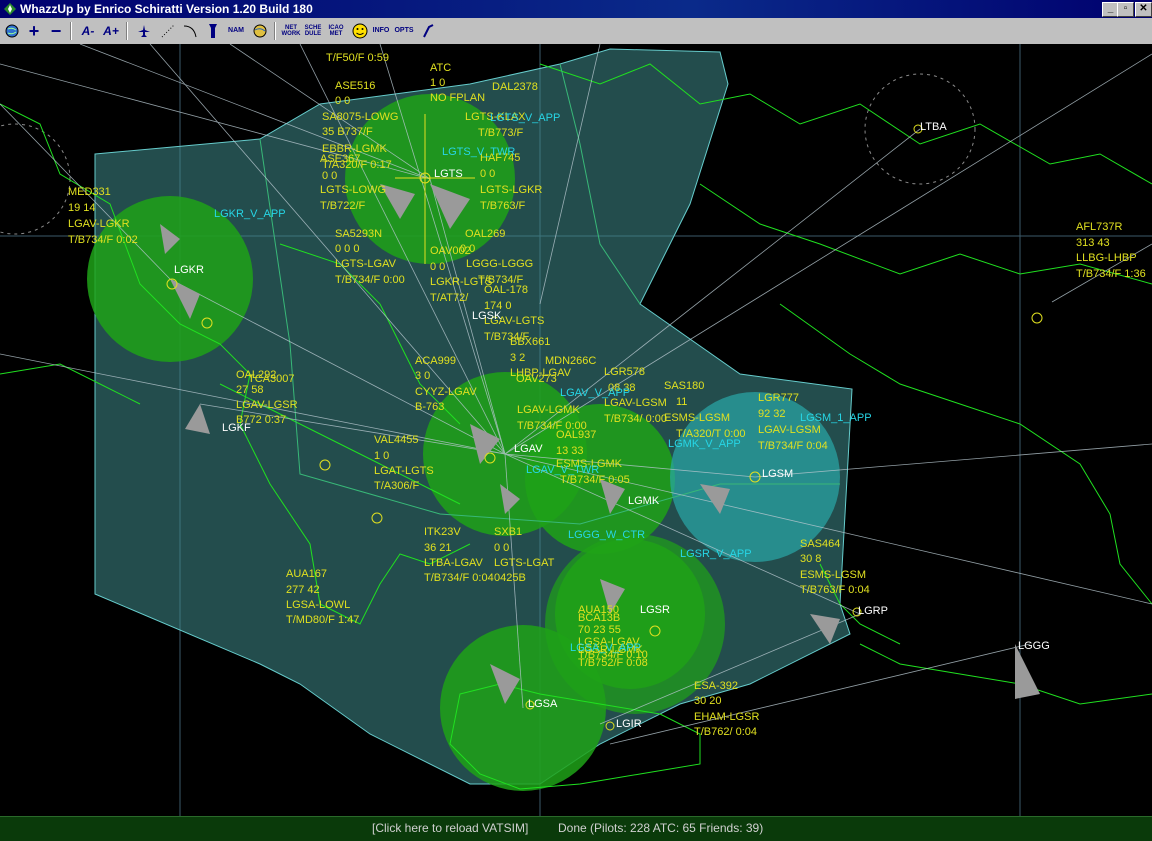 This screenshot has width=1152, height=841. What do you see at coordinates (12, 31) in the screenshot?
I see `globe-icon` at bounding box center [12, 31].